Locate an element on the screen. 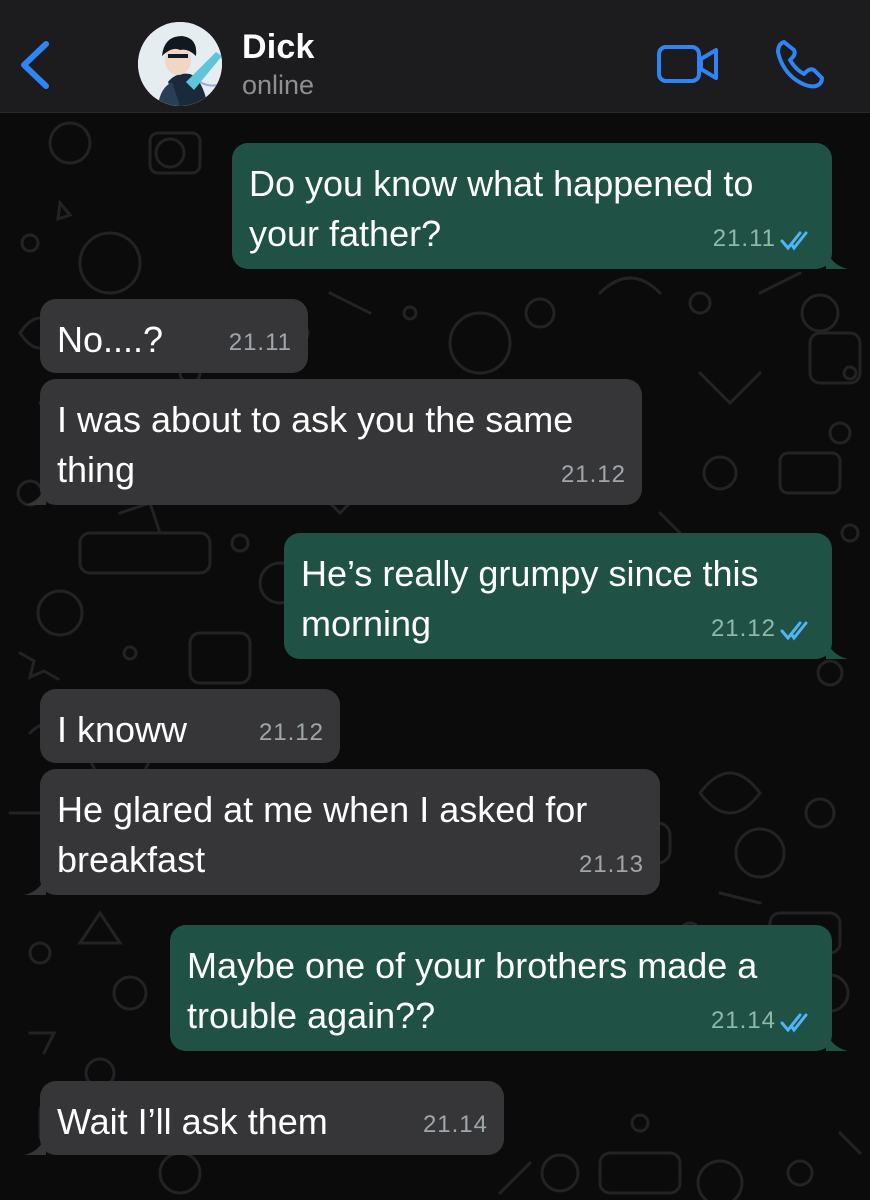 The width and height of the screenshot is (870, 1200). video-camera-icon is located at coordinates (687, 64).